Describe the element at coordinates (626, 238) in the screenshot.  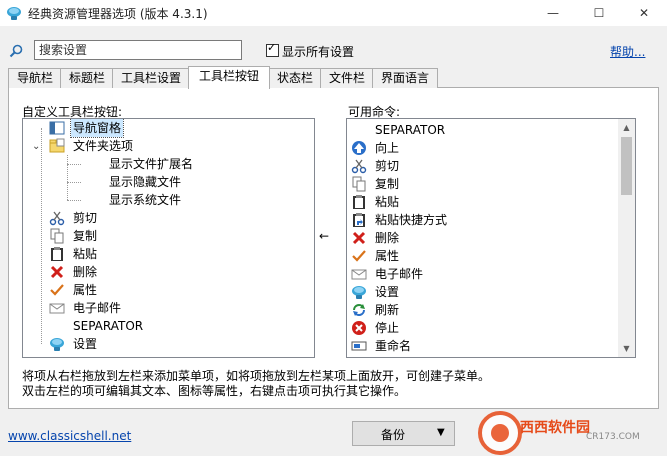
I see `vertical-scrollbar: ▲ ▼` at that location.